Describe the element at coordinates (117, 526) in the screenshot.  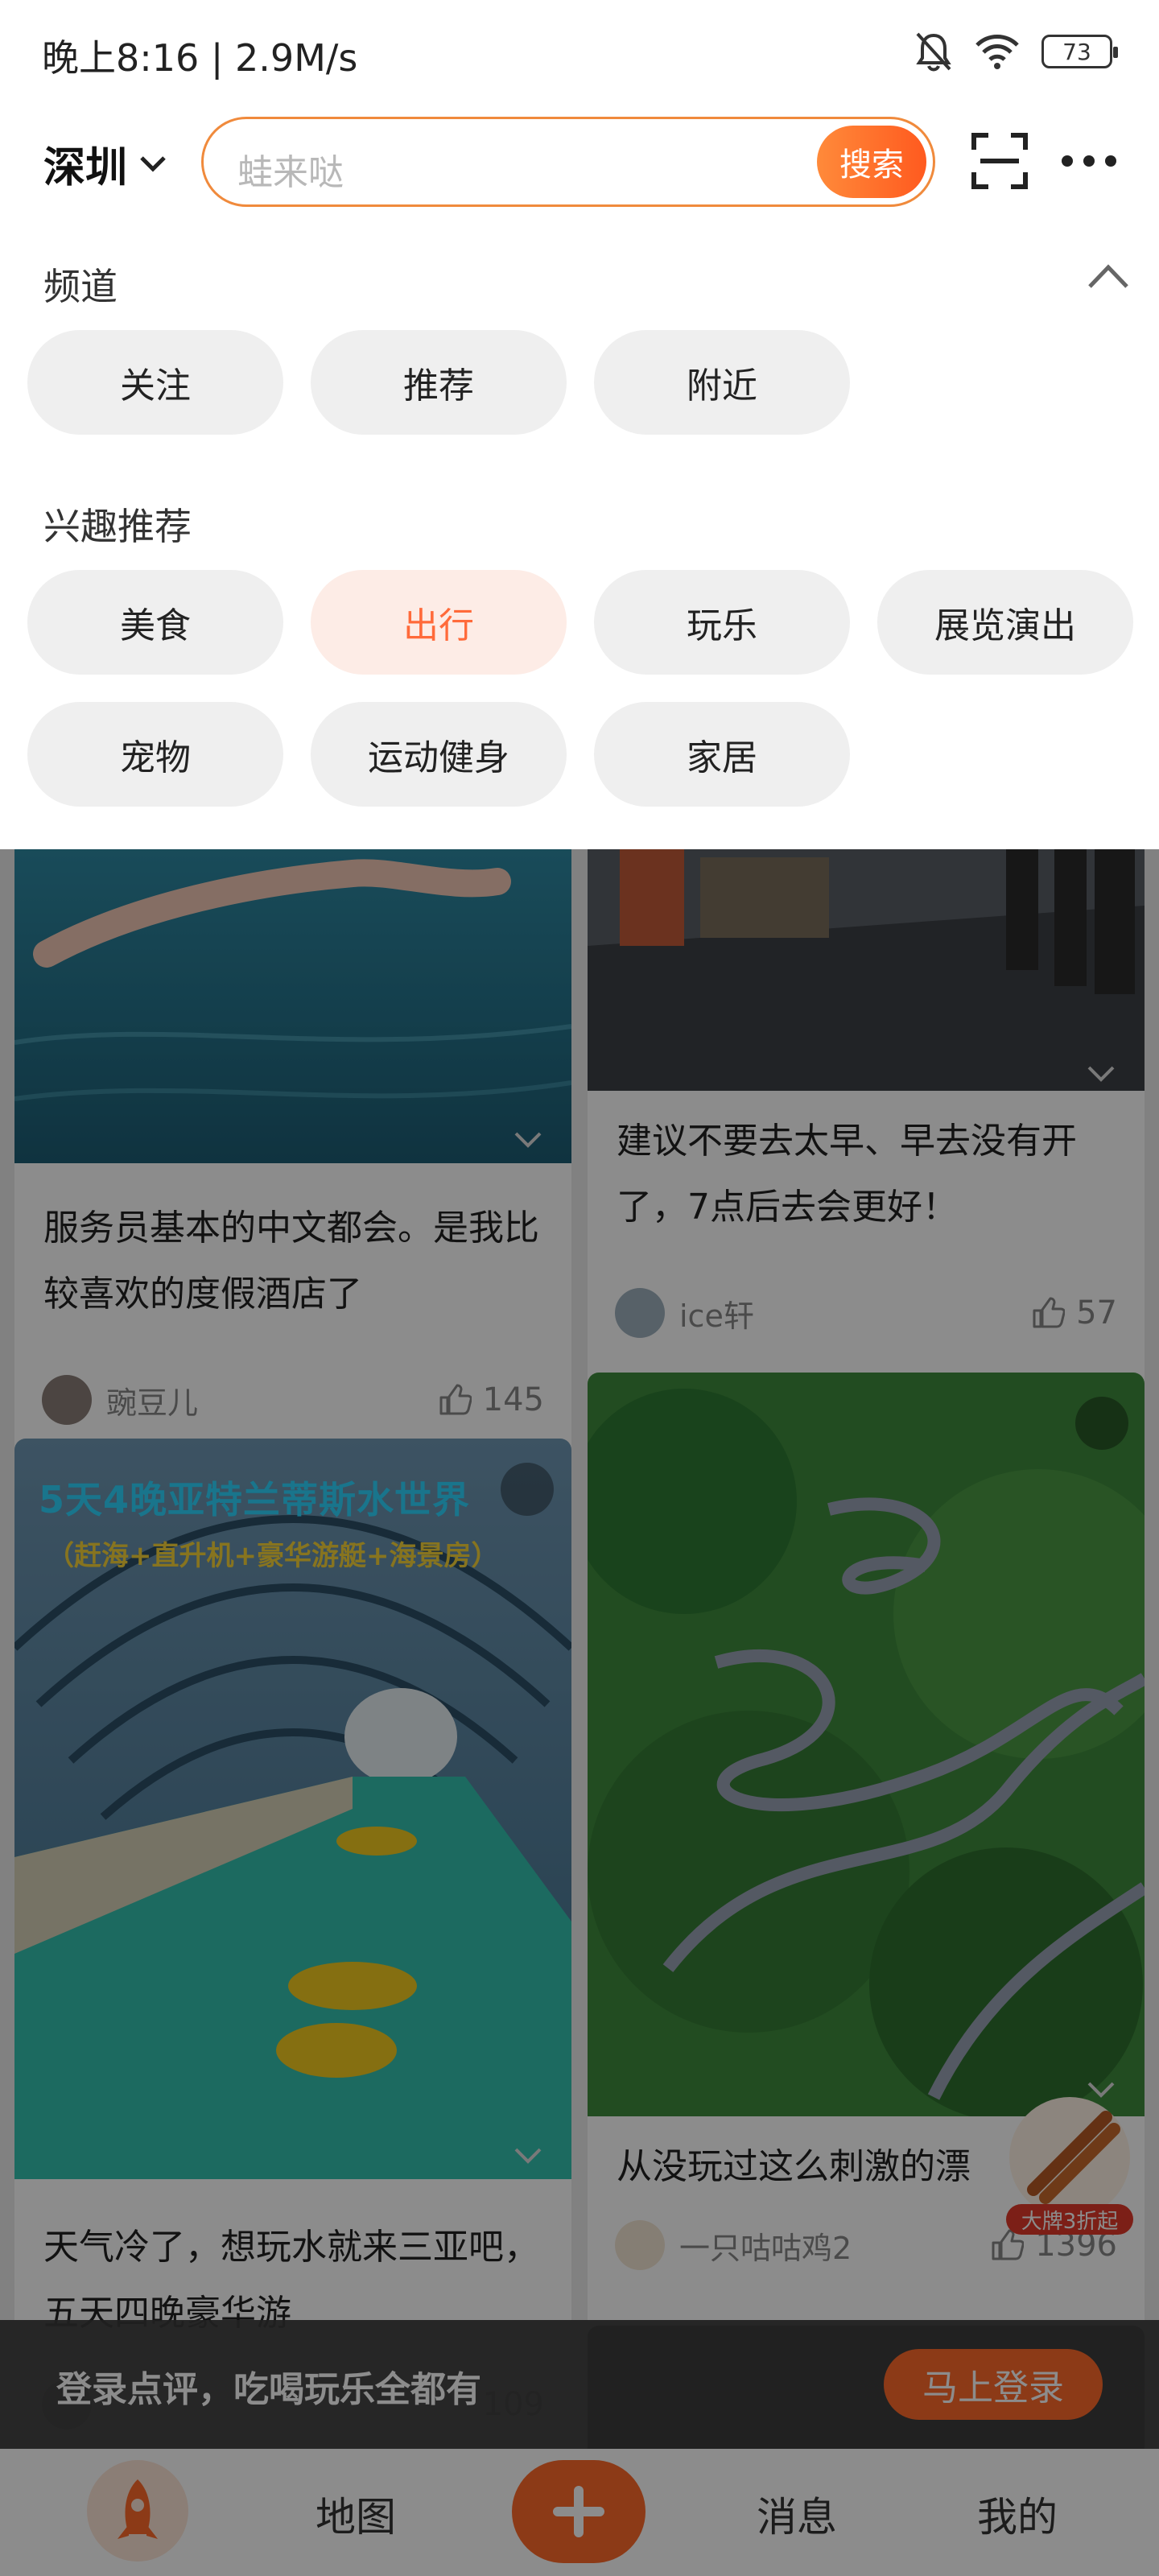
I see `interests-title: 兴趣推荐` at that location.